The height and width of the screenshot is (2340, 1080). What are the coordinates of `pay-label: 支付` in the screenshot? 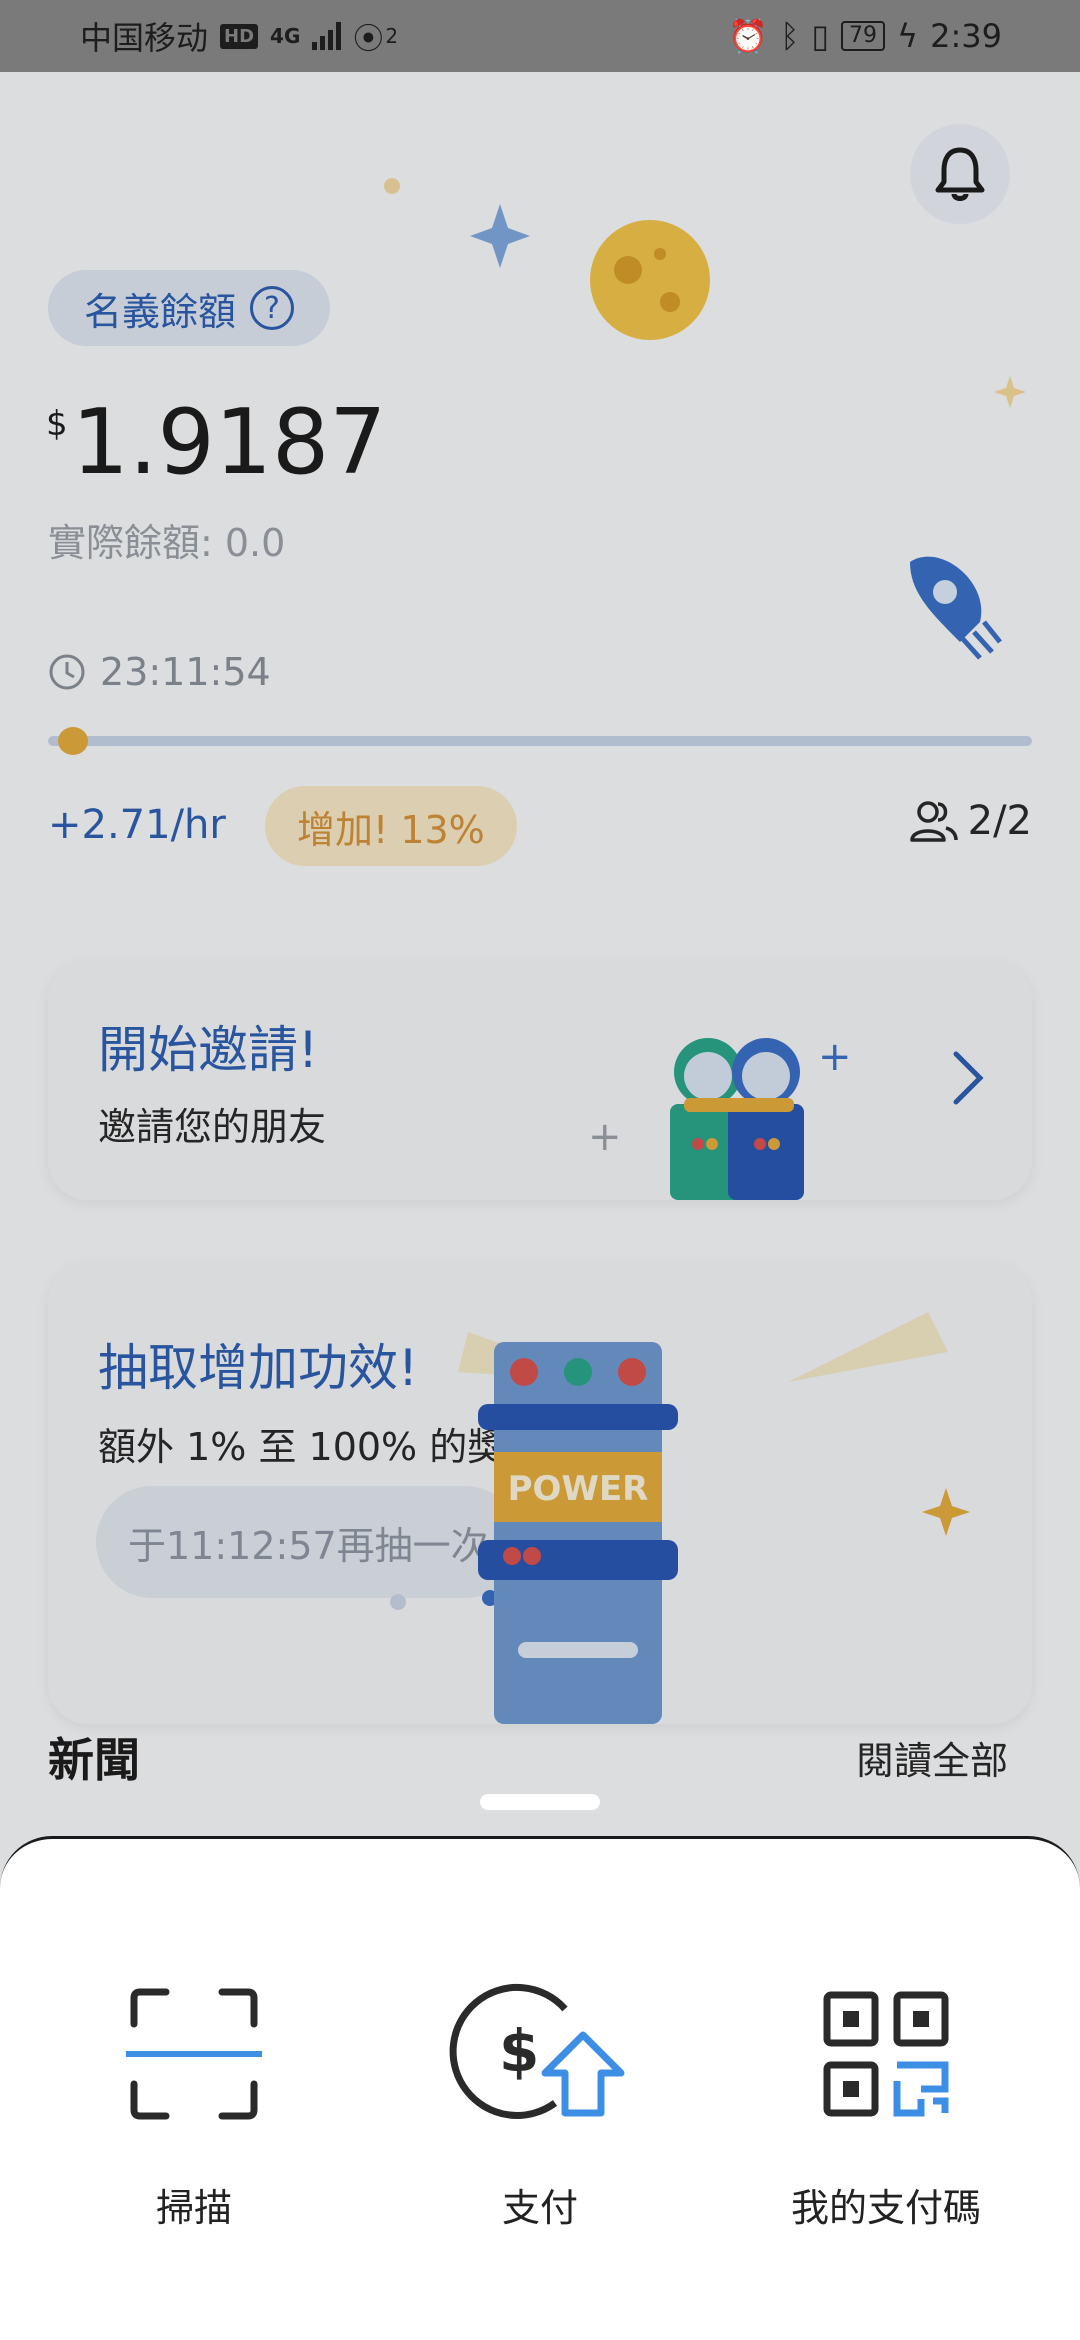 It's located at (539, 2208).